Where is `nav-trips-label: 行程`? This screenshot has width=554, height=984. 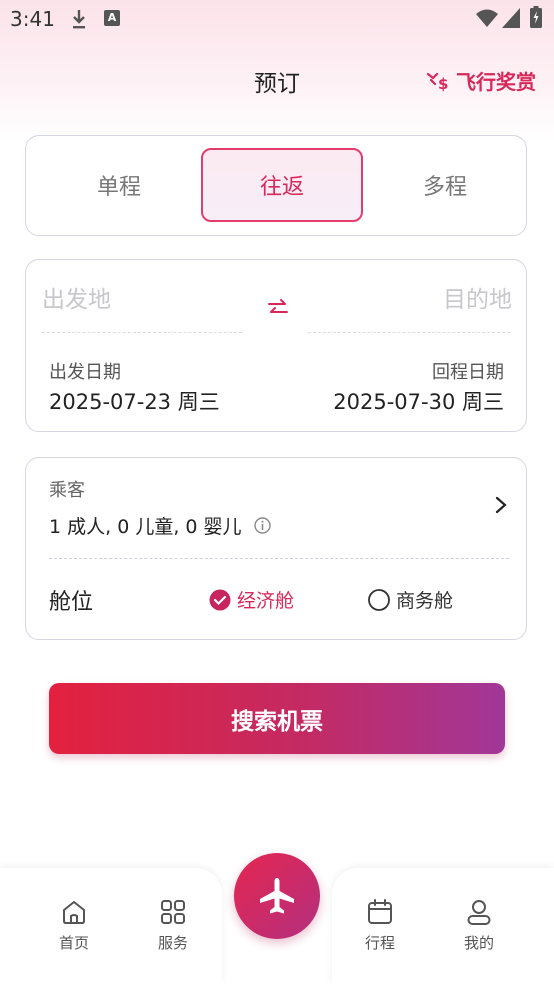
nav-trips-label: 行程 is located at coordinates (379, 943).